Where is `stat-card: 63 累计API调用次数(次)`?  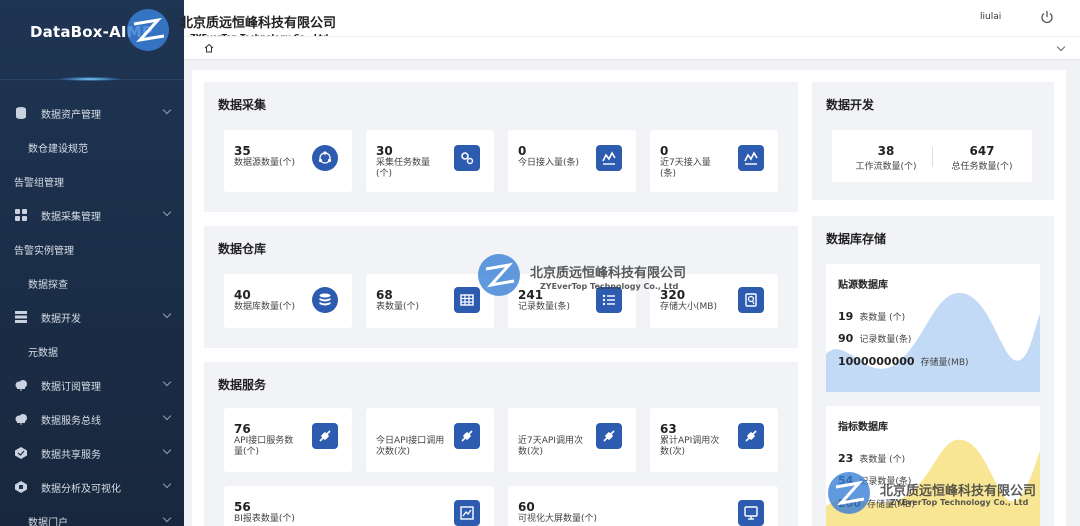
stat-card: 63 累计API调用次数(次) is located at coordinates (714, 440).